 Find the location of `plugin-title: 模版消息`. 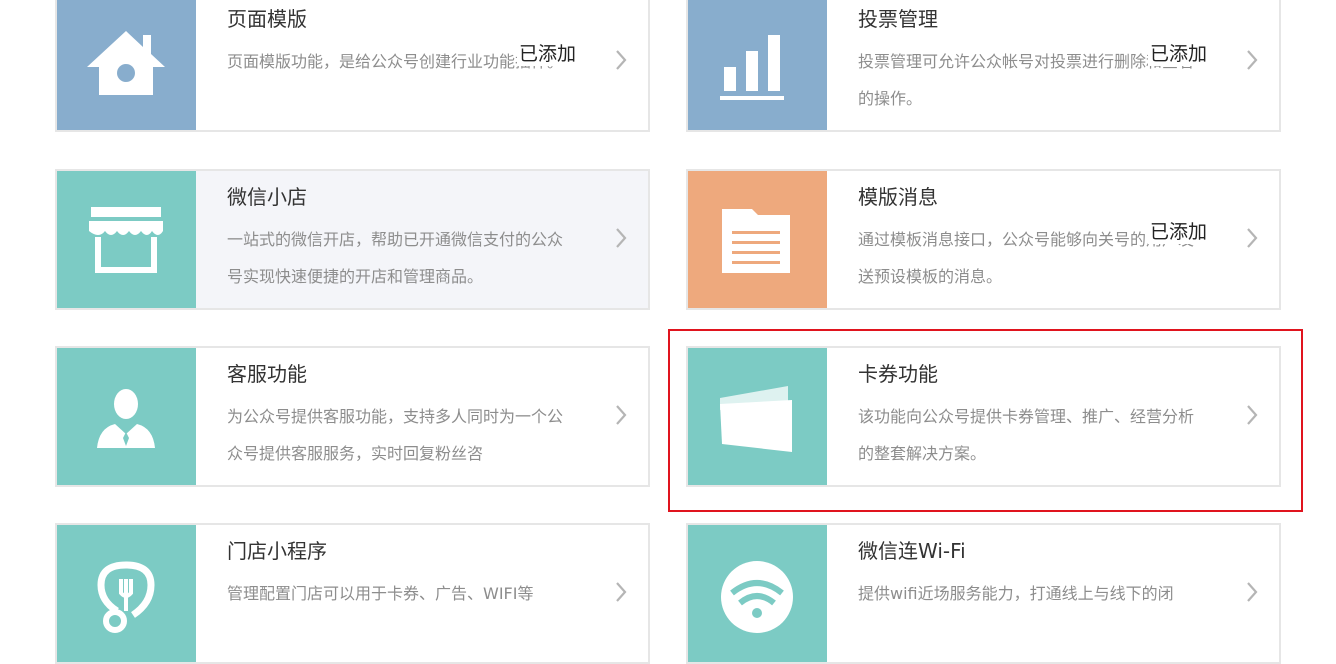

plugin-title: 模版消息 is located at coordinates (898, 197).